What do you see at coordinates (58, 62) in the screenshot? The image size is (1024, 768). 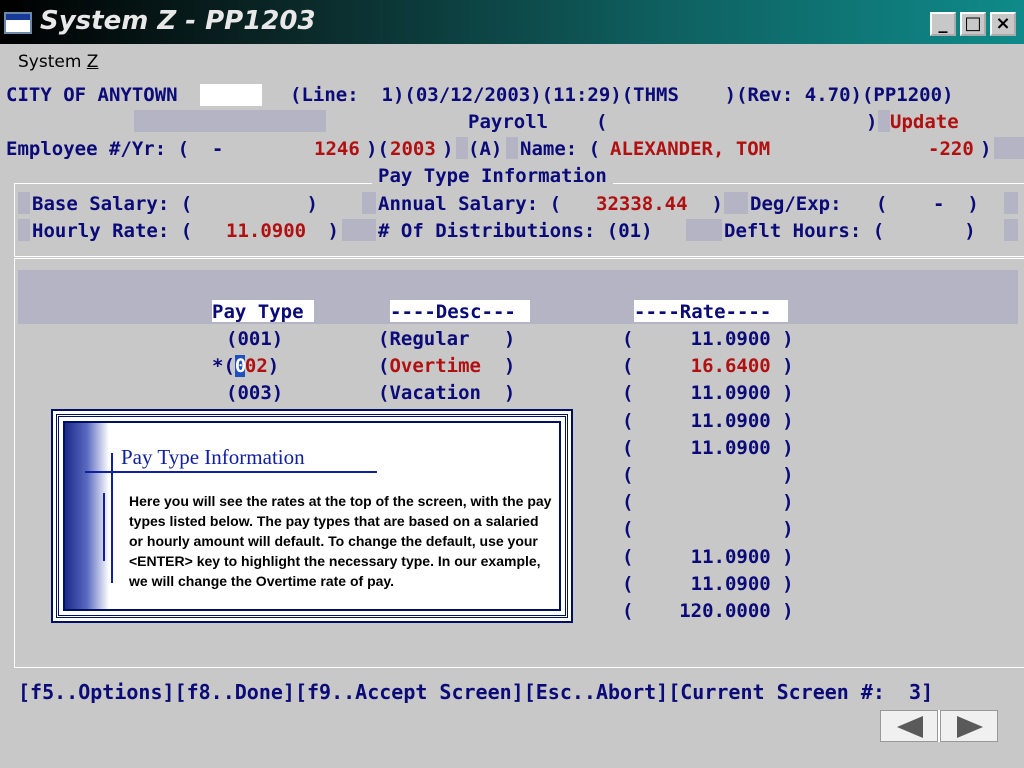 I see `menu-system: System Z` at bounding box center [58, 62].